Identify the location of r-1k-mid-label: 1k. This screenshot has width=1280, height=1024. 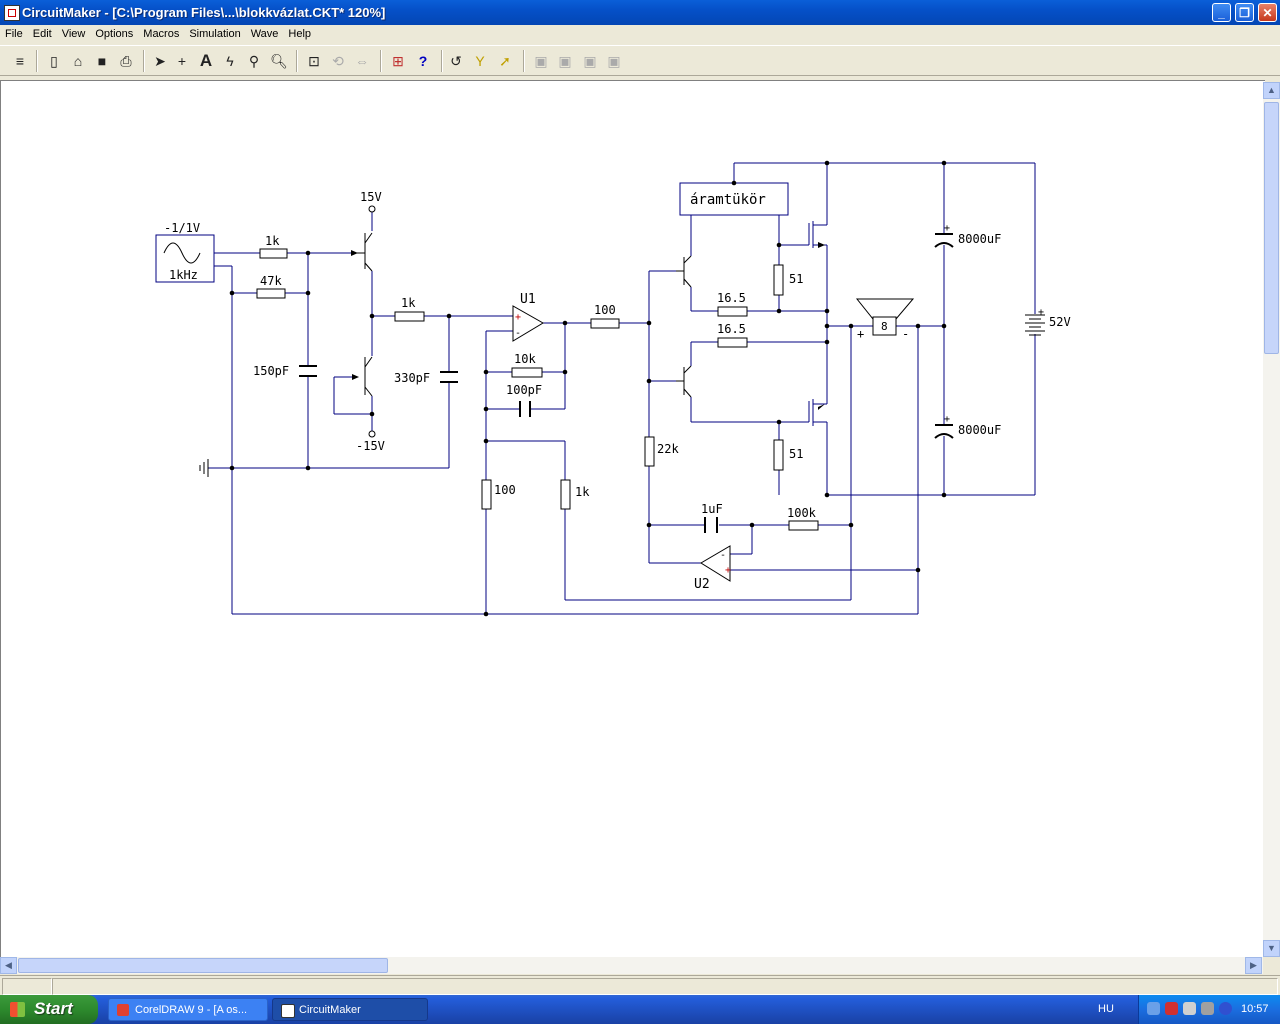
(408, 303).